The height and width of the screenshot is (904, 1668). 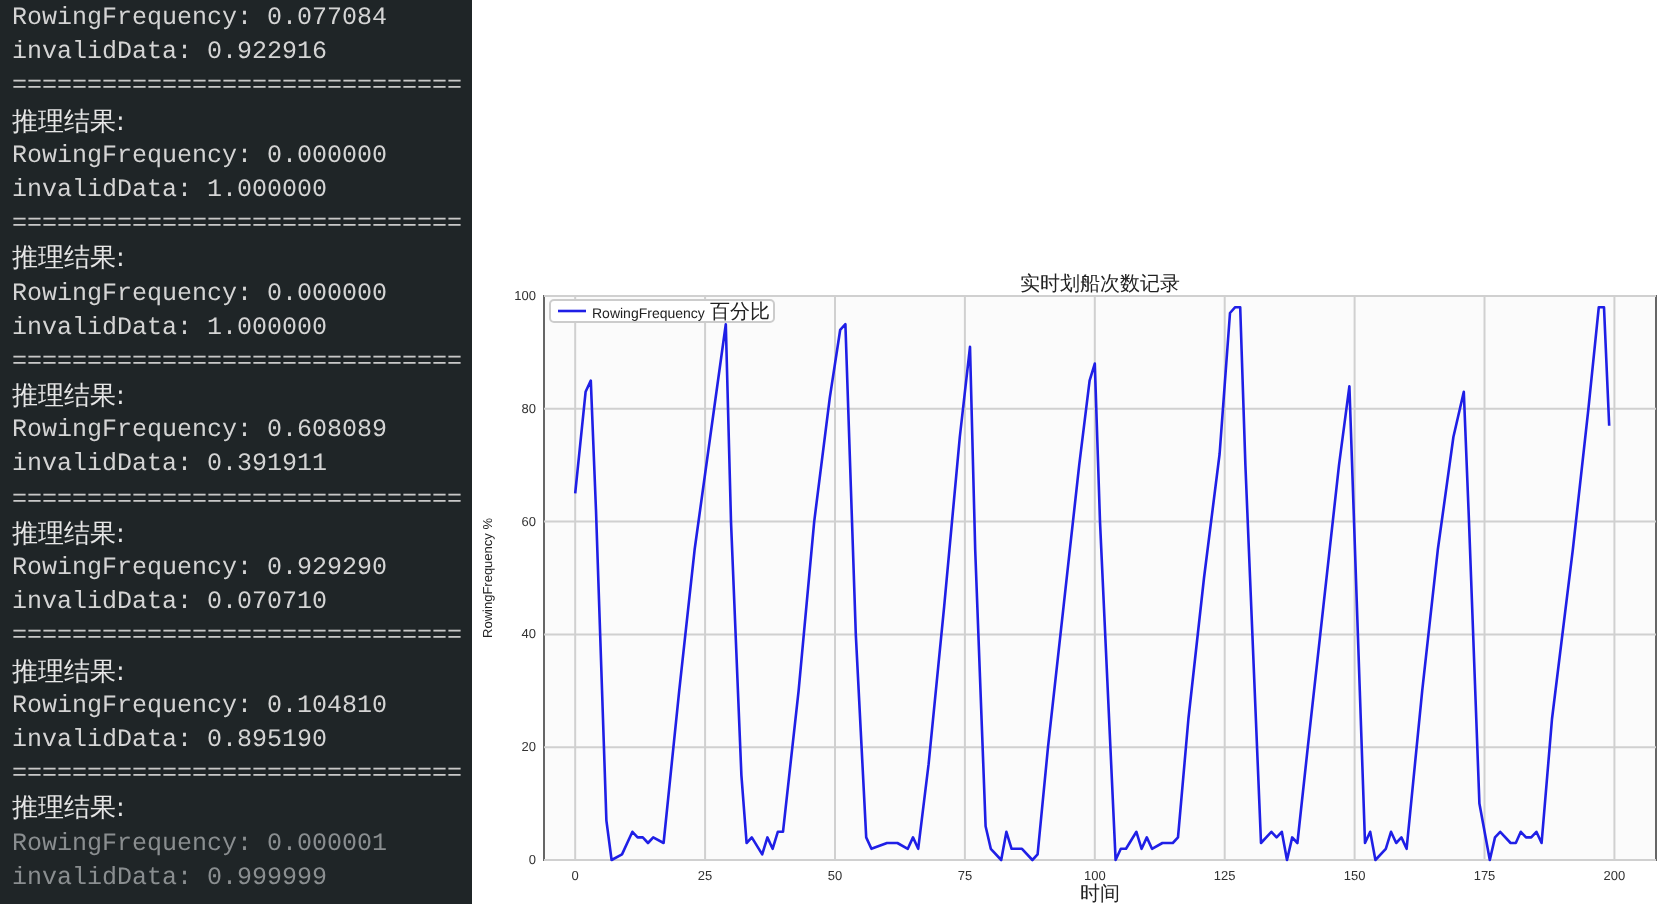 What do you see at coordinates (171, 878) in the screenshot?
I see `console-line: invalidData: 0.999999` at bounding box center [171, 878].